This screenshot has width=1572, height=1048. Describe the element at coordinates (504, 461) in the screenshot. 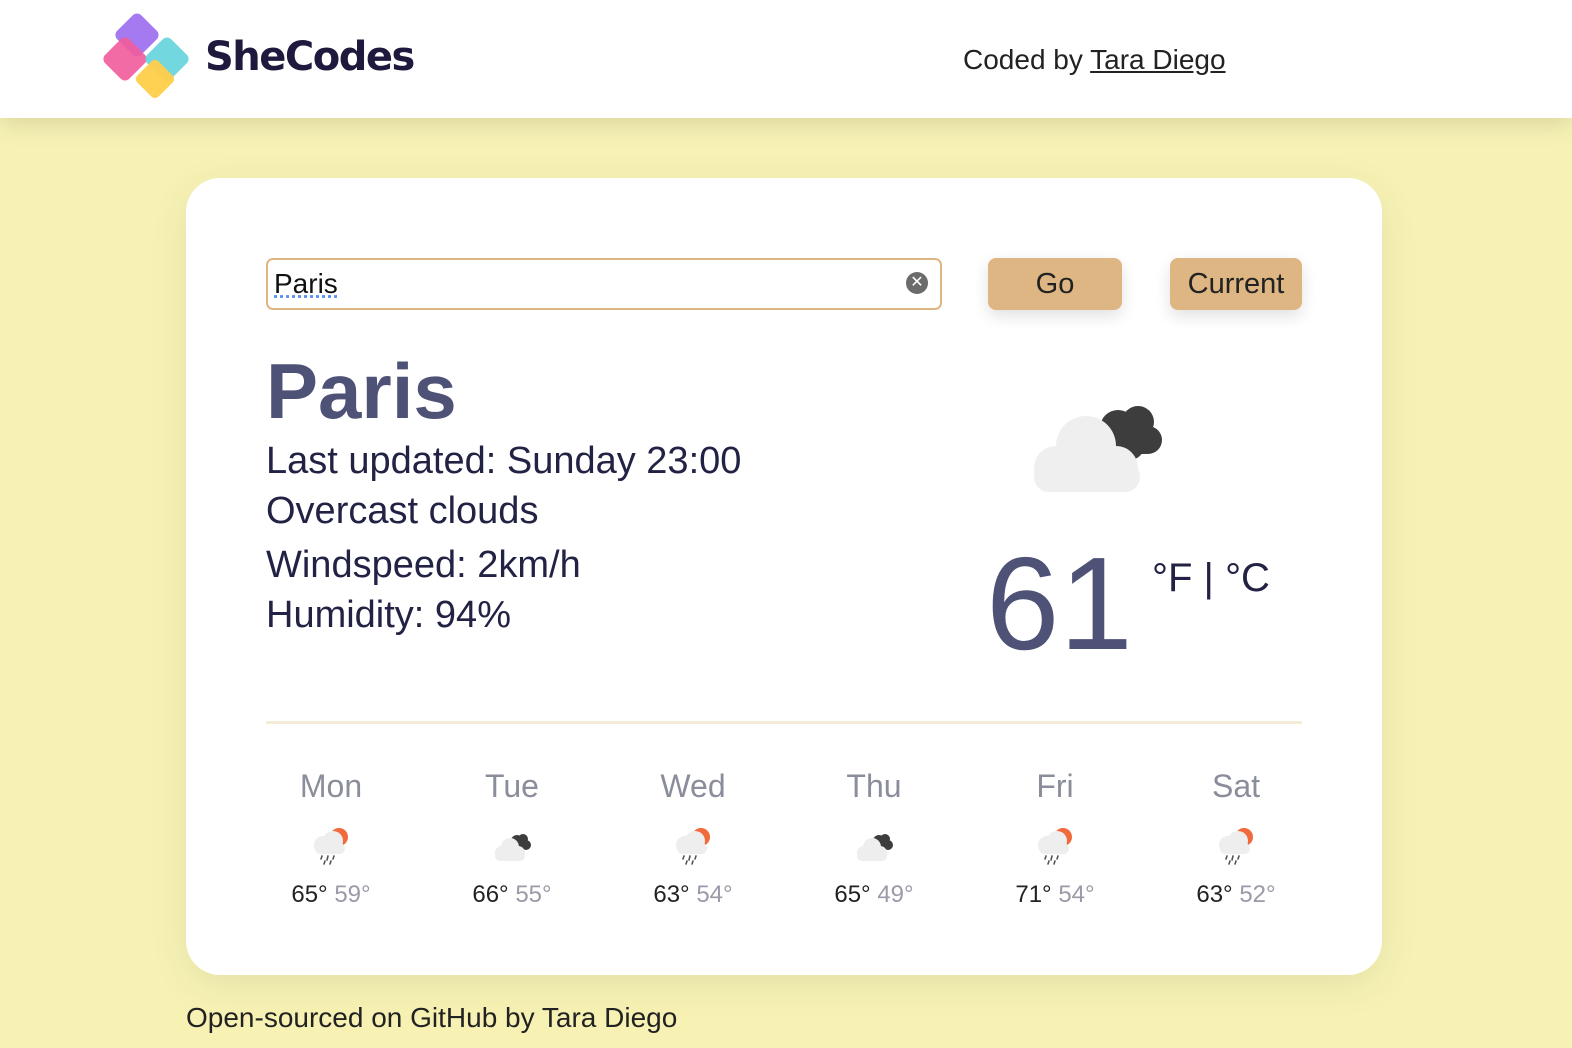

I see `last-updated: Last updated: Sunday 23:00` at that location.